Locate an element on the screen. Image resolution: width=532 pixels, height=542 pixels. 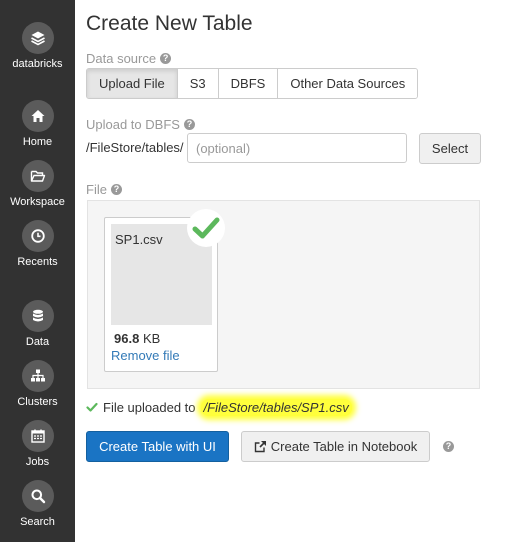
data-source-tabs: Upload File S3 DBFS Other Data Sources is located at coordinates (252, 83).